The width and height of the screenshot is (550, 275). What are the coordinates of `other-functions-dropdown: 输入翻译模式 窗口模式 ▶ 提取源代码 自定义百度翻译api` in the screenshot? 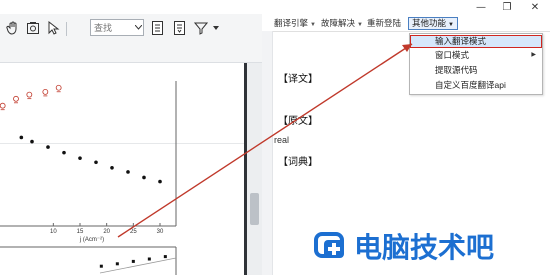 It's located at (476, 64).